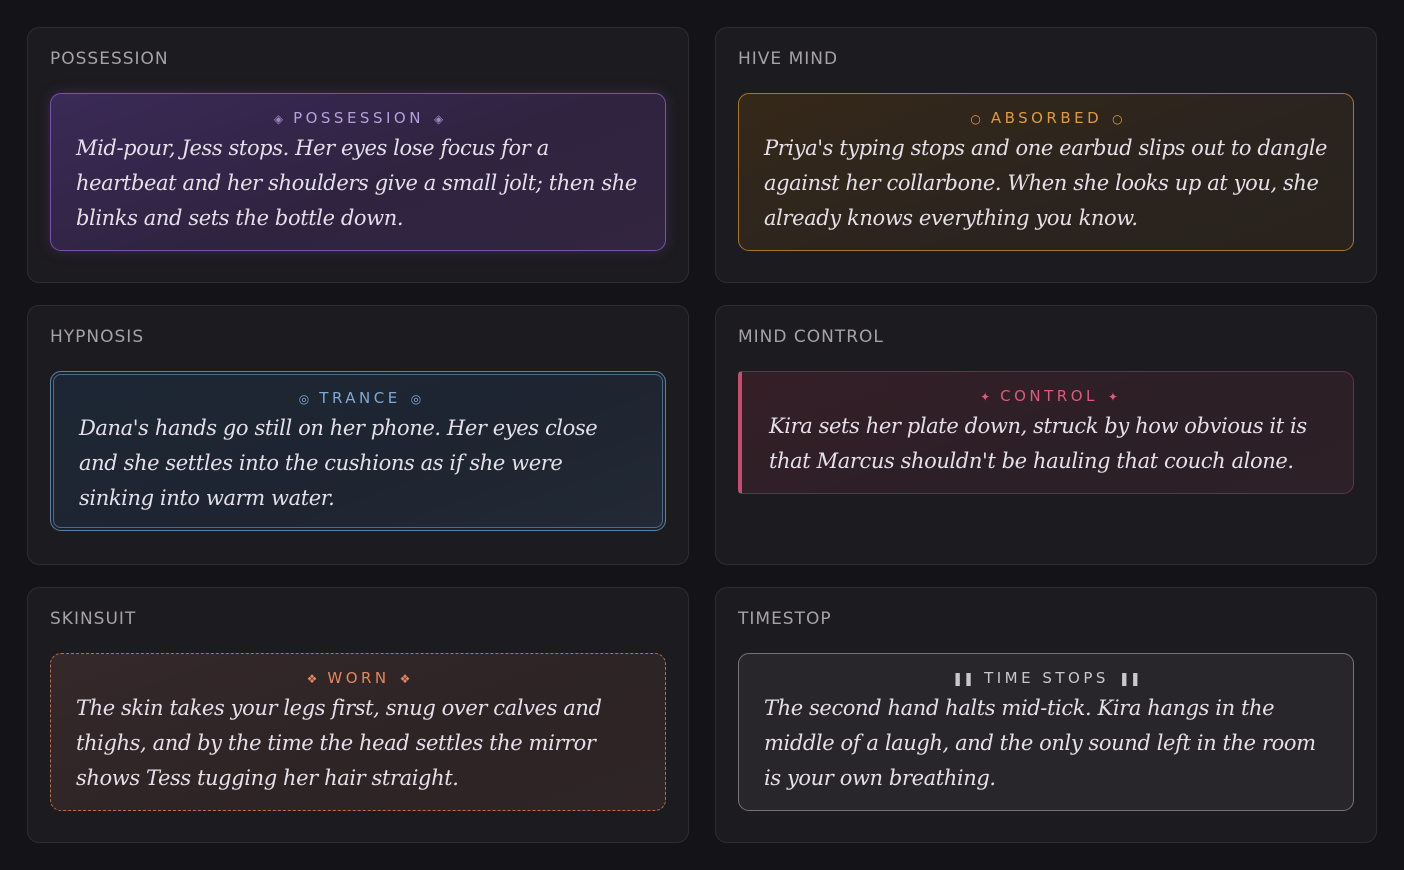  What do you see at coordinates (93, 619) in the screenshot?
I see `panel-title: SKINSUIT` at bounding box center [93, 619].